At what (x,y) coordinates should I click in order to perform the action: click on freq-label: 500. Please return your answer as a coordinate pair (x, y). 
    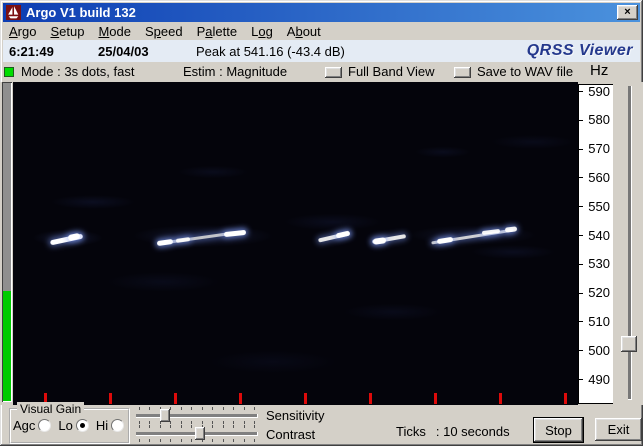
    Looking at the image, I should click on (599, 350).